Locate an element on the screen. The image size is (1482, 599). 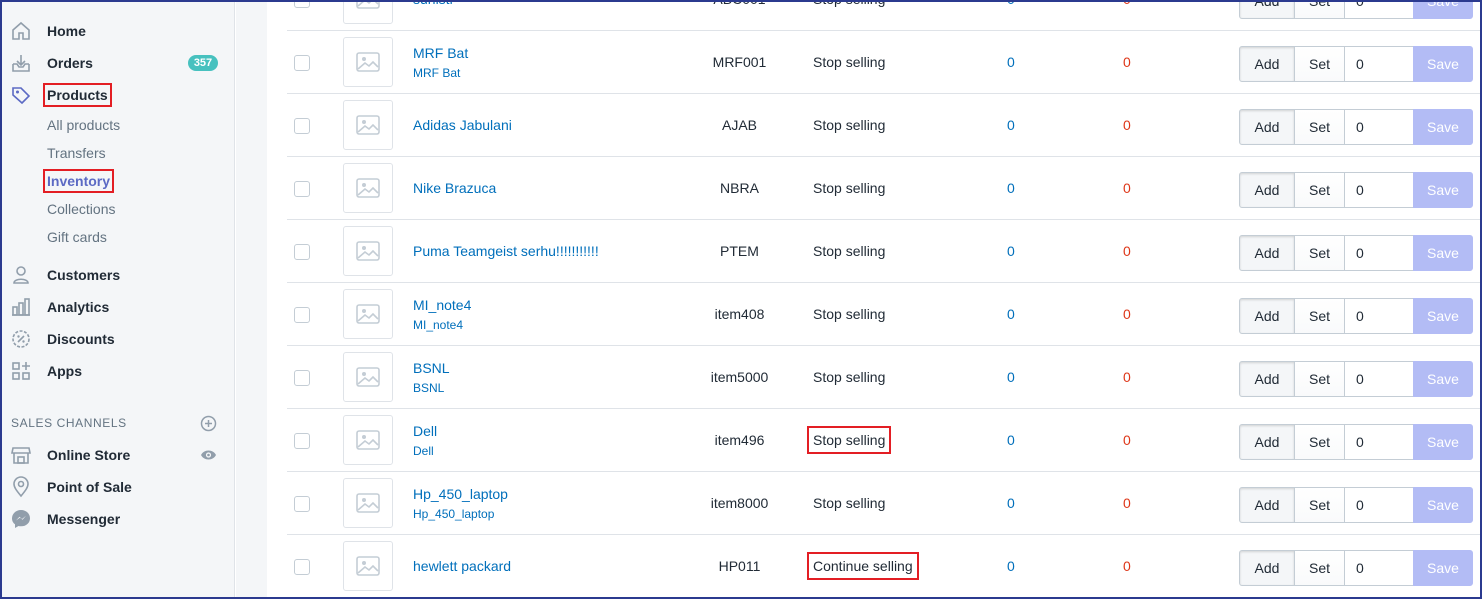
subnav-all-products: All products is located at coordinates (83, 125).